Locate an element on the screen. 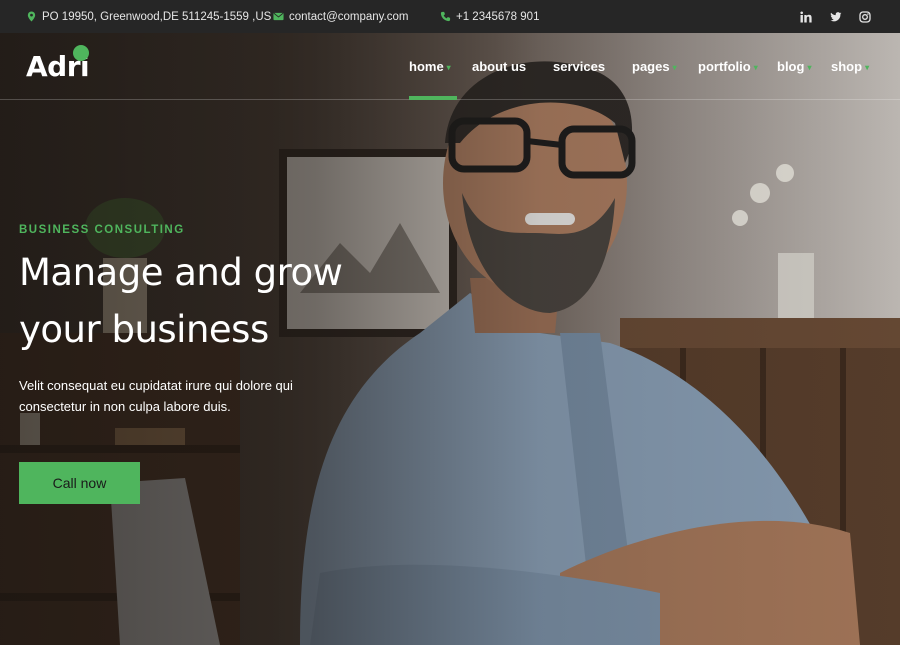 The width and height of the screenshot is (900, 645). twitter-icon is located at coordinates (836, 16).